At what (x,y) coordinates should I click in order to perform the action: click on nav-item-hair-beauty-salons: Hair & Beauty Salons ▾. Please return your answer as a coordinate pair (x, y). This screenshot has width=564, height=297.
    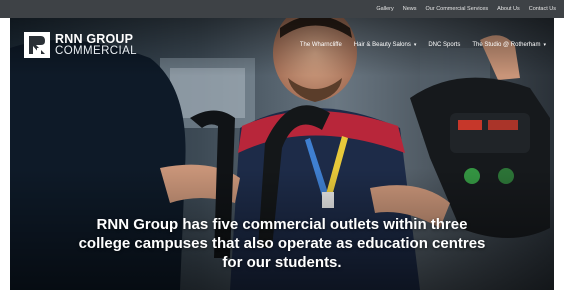
    Looking at the image, I should click on (385, 45).